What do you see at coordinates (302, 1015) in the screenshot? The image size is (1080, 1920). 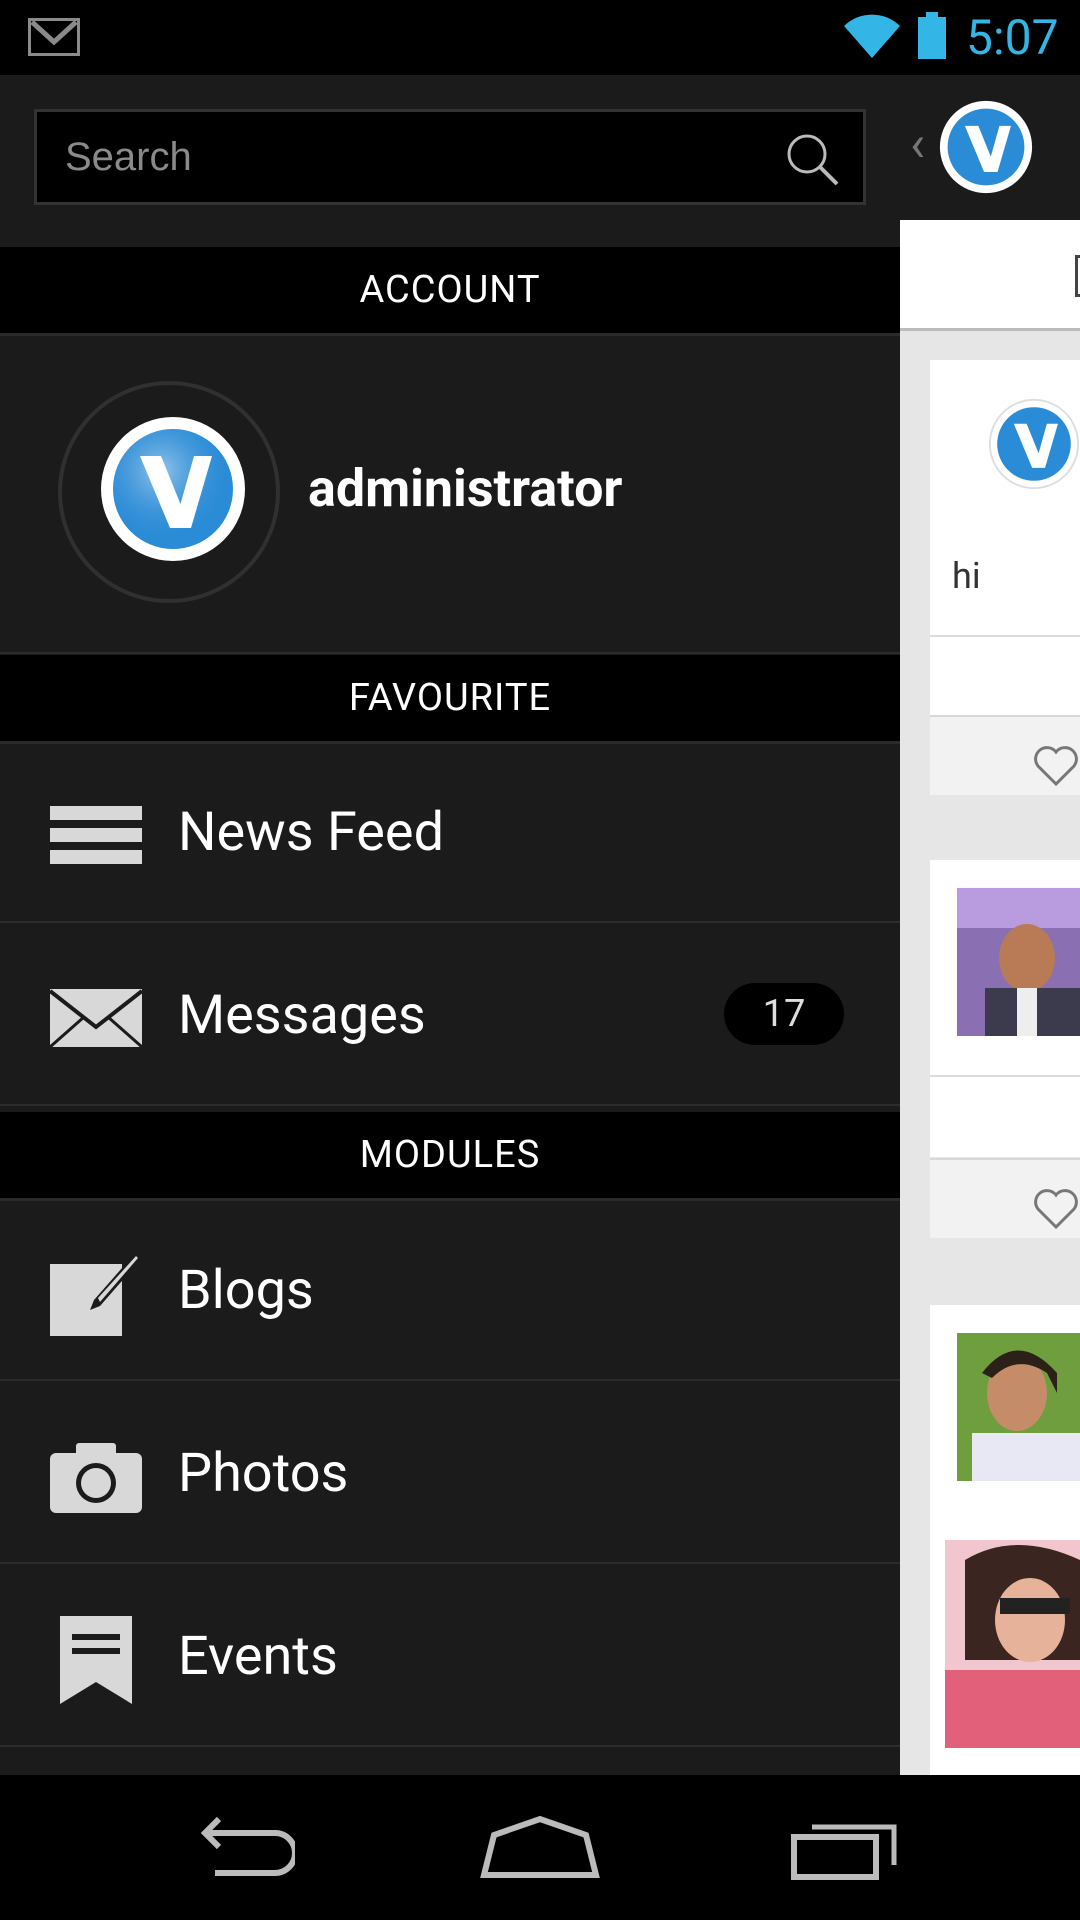 I see `menu-item-label: Messages` at bounding box center [302, 1015].